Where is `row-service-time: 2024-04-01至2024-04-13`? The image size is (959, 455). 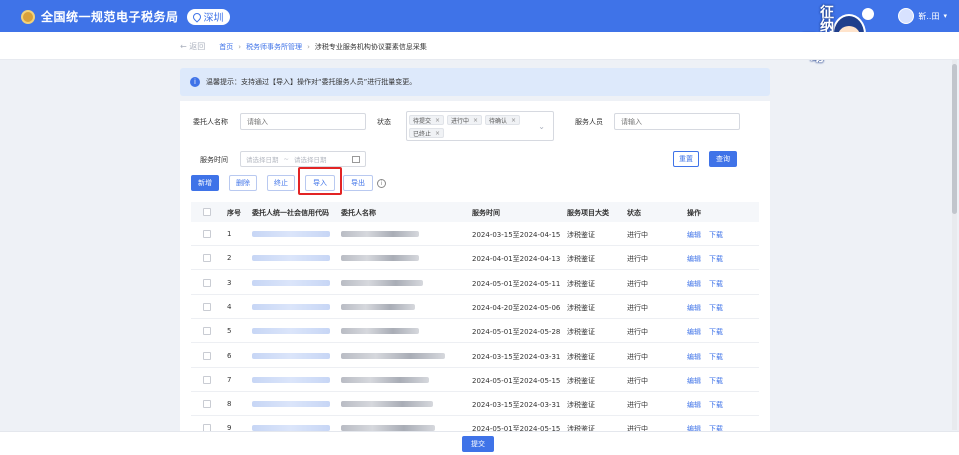 row-service-time: 2024-04-01至2024-04-13 is located at coordinates (516, 259).